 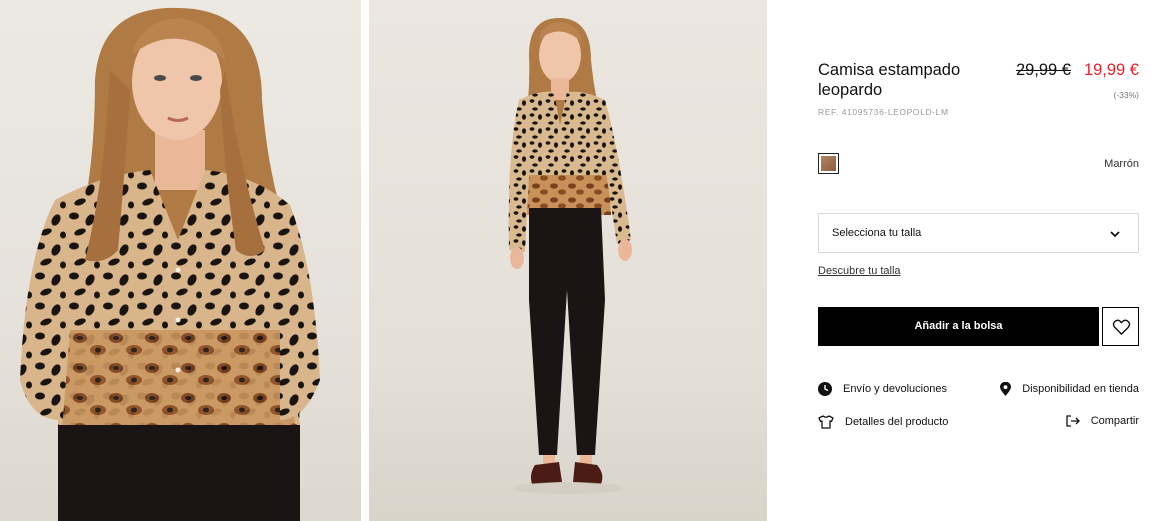 What do you see at coordinates (1111, 70) in the screenshot?
I see `sale-price: 19,99 €` at bounding box center [1111, 70].